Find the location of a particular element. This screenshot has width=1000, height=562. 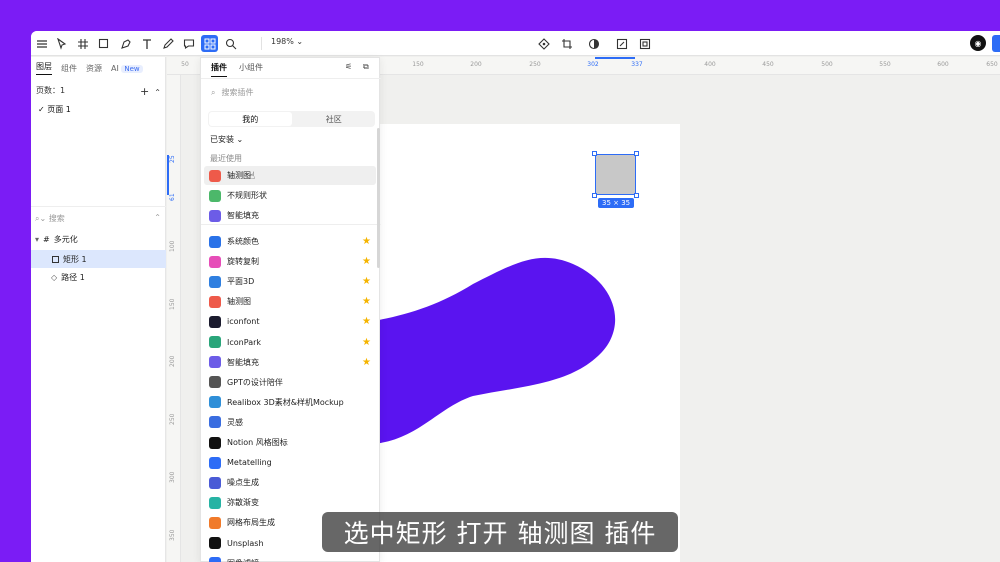

ruler-tick: 450 is located at coordinates (768, 64).